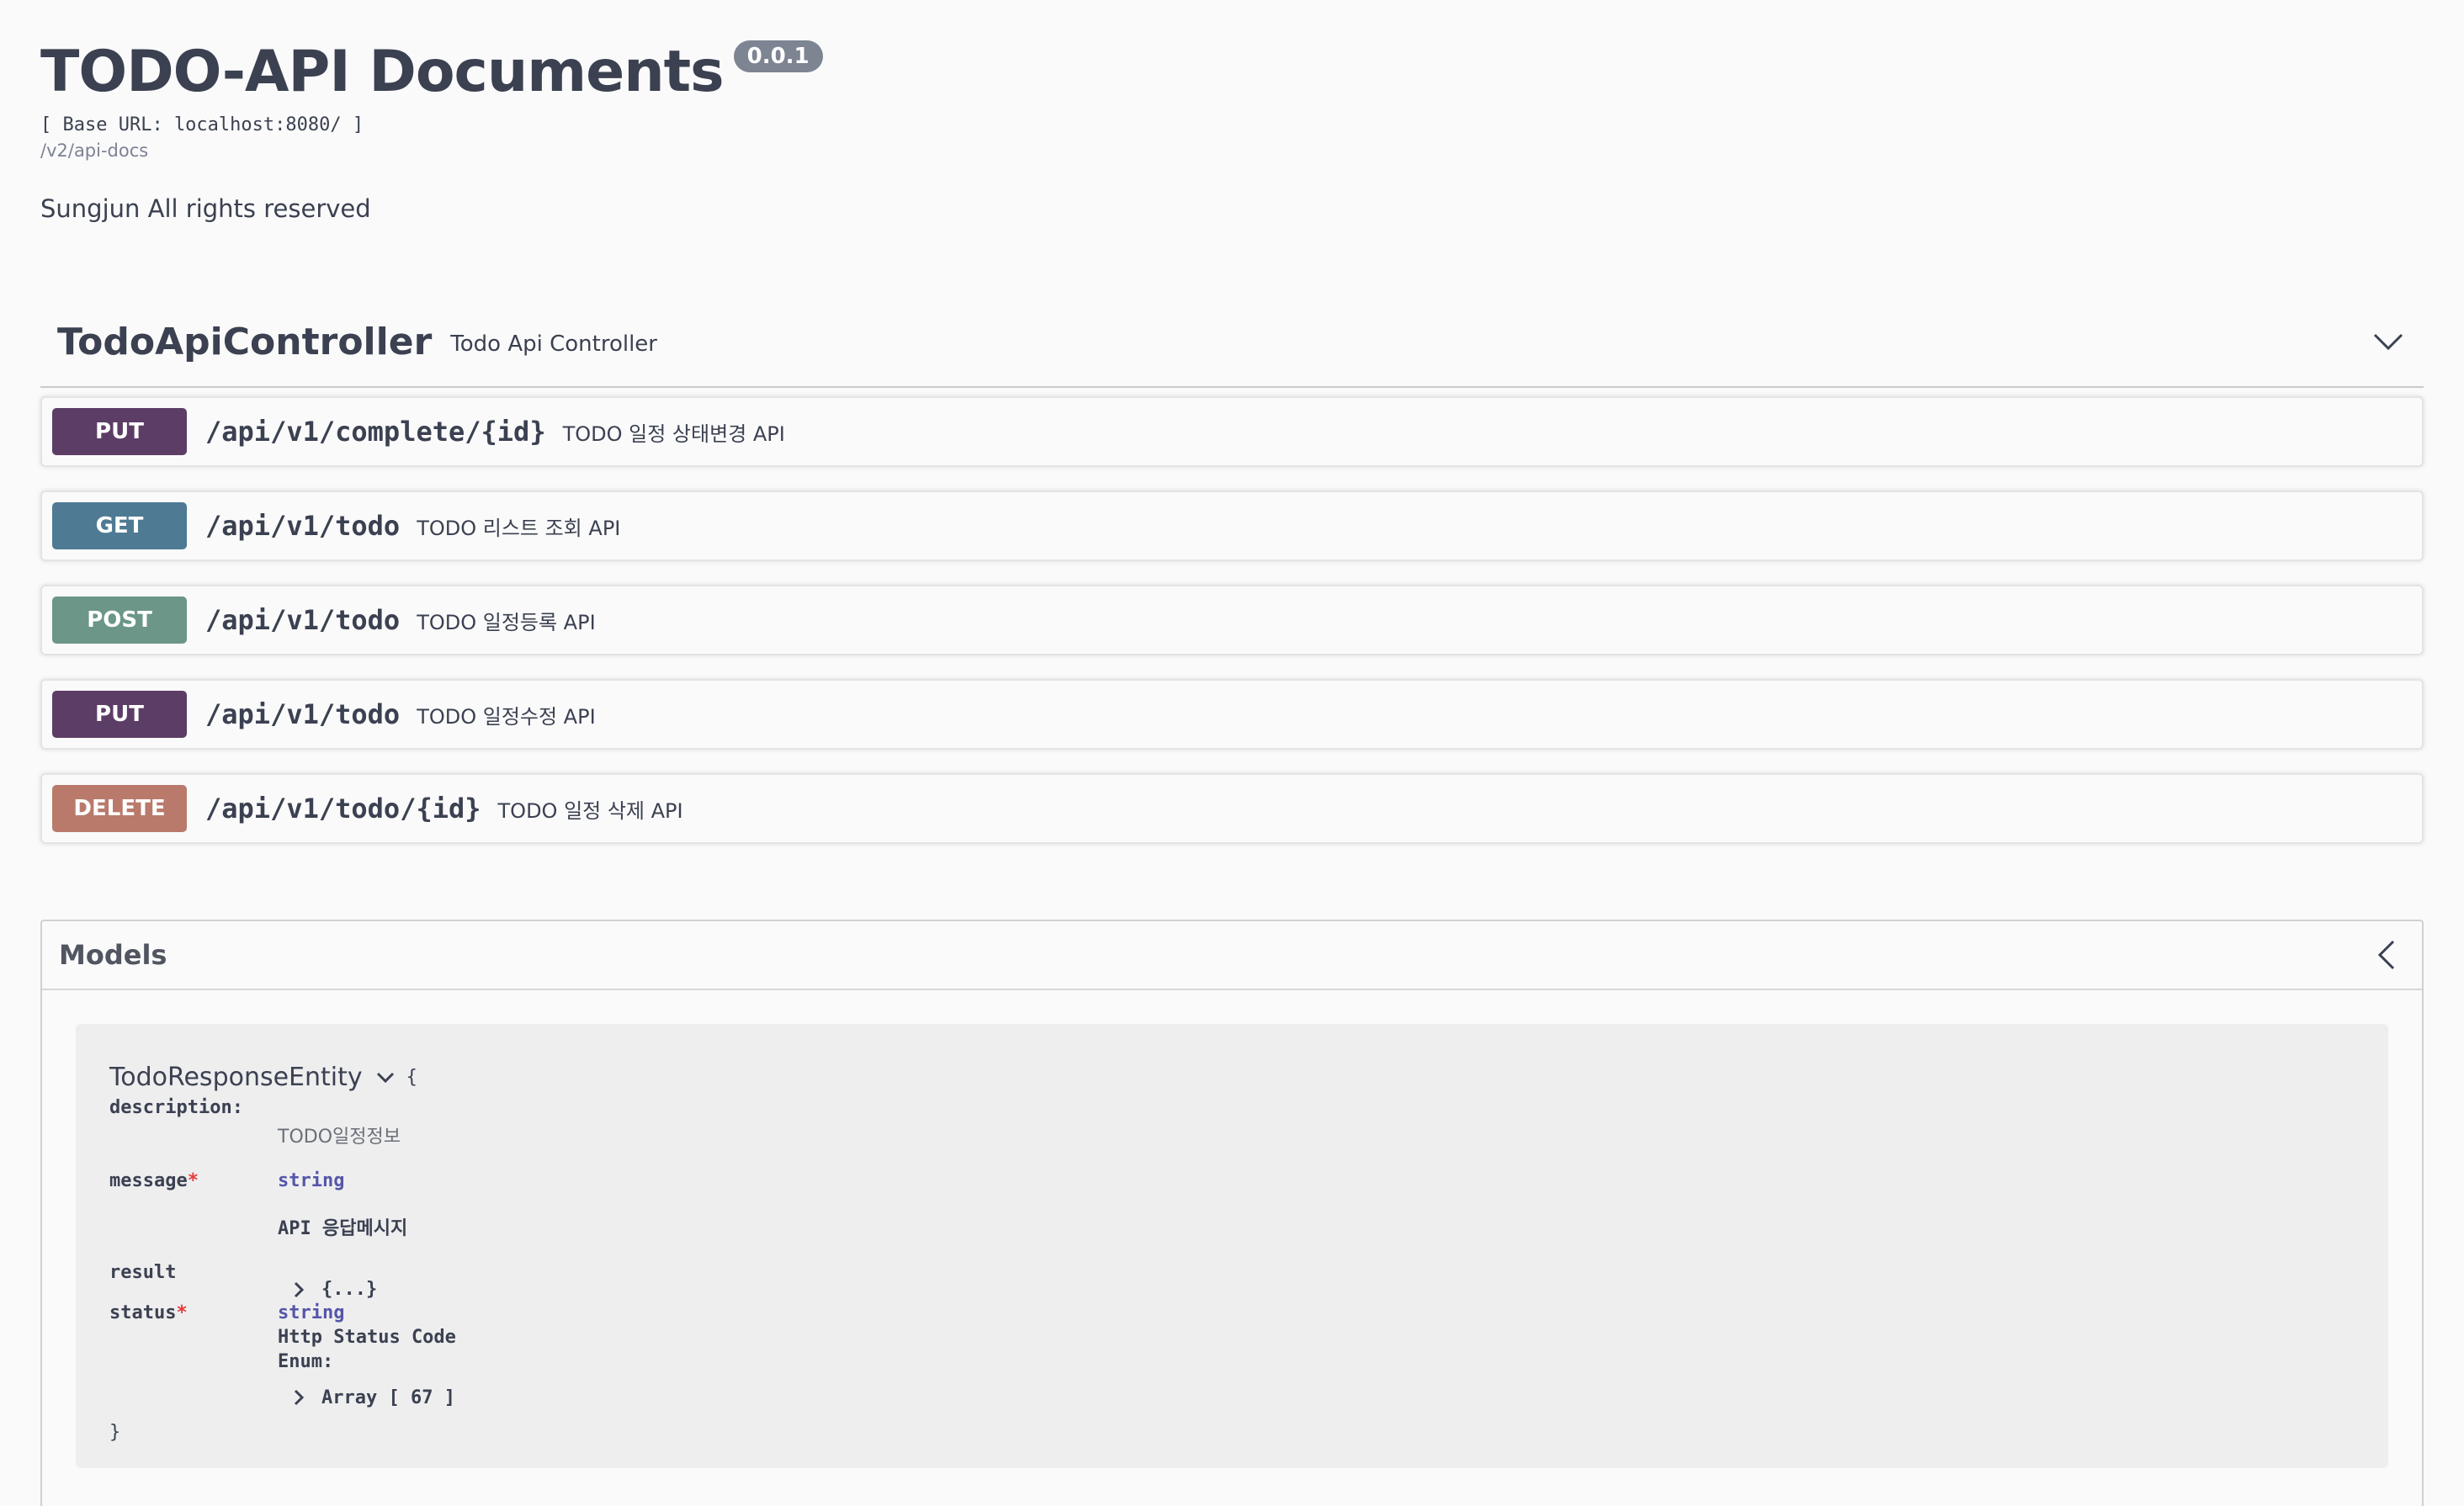 Image resolution: width=2464 pixels, height=1506 pixels. What do you see at coordinates (411, 1077) in the screenshot?
I see `brace-open: {` at bounding box center [411, 1077].